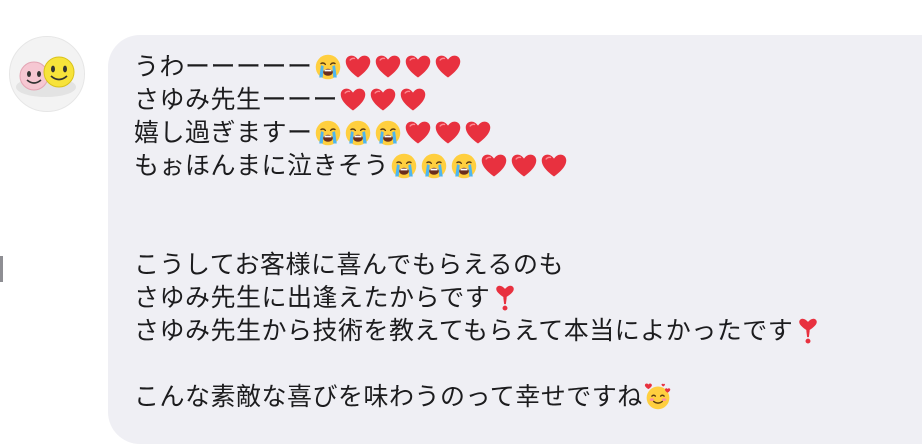  I want to click on smiley-stickers-avatar-icon, so click(47, 74).